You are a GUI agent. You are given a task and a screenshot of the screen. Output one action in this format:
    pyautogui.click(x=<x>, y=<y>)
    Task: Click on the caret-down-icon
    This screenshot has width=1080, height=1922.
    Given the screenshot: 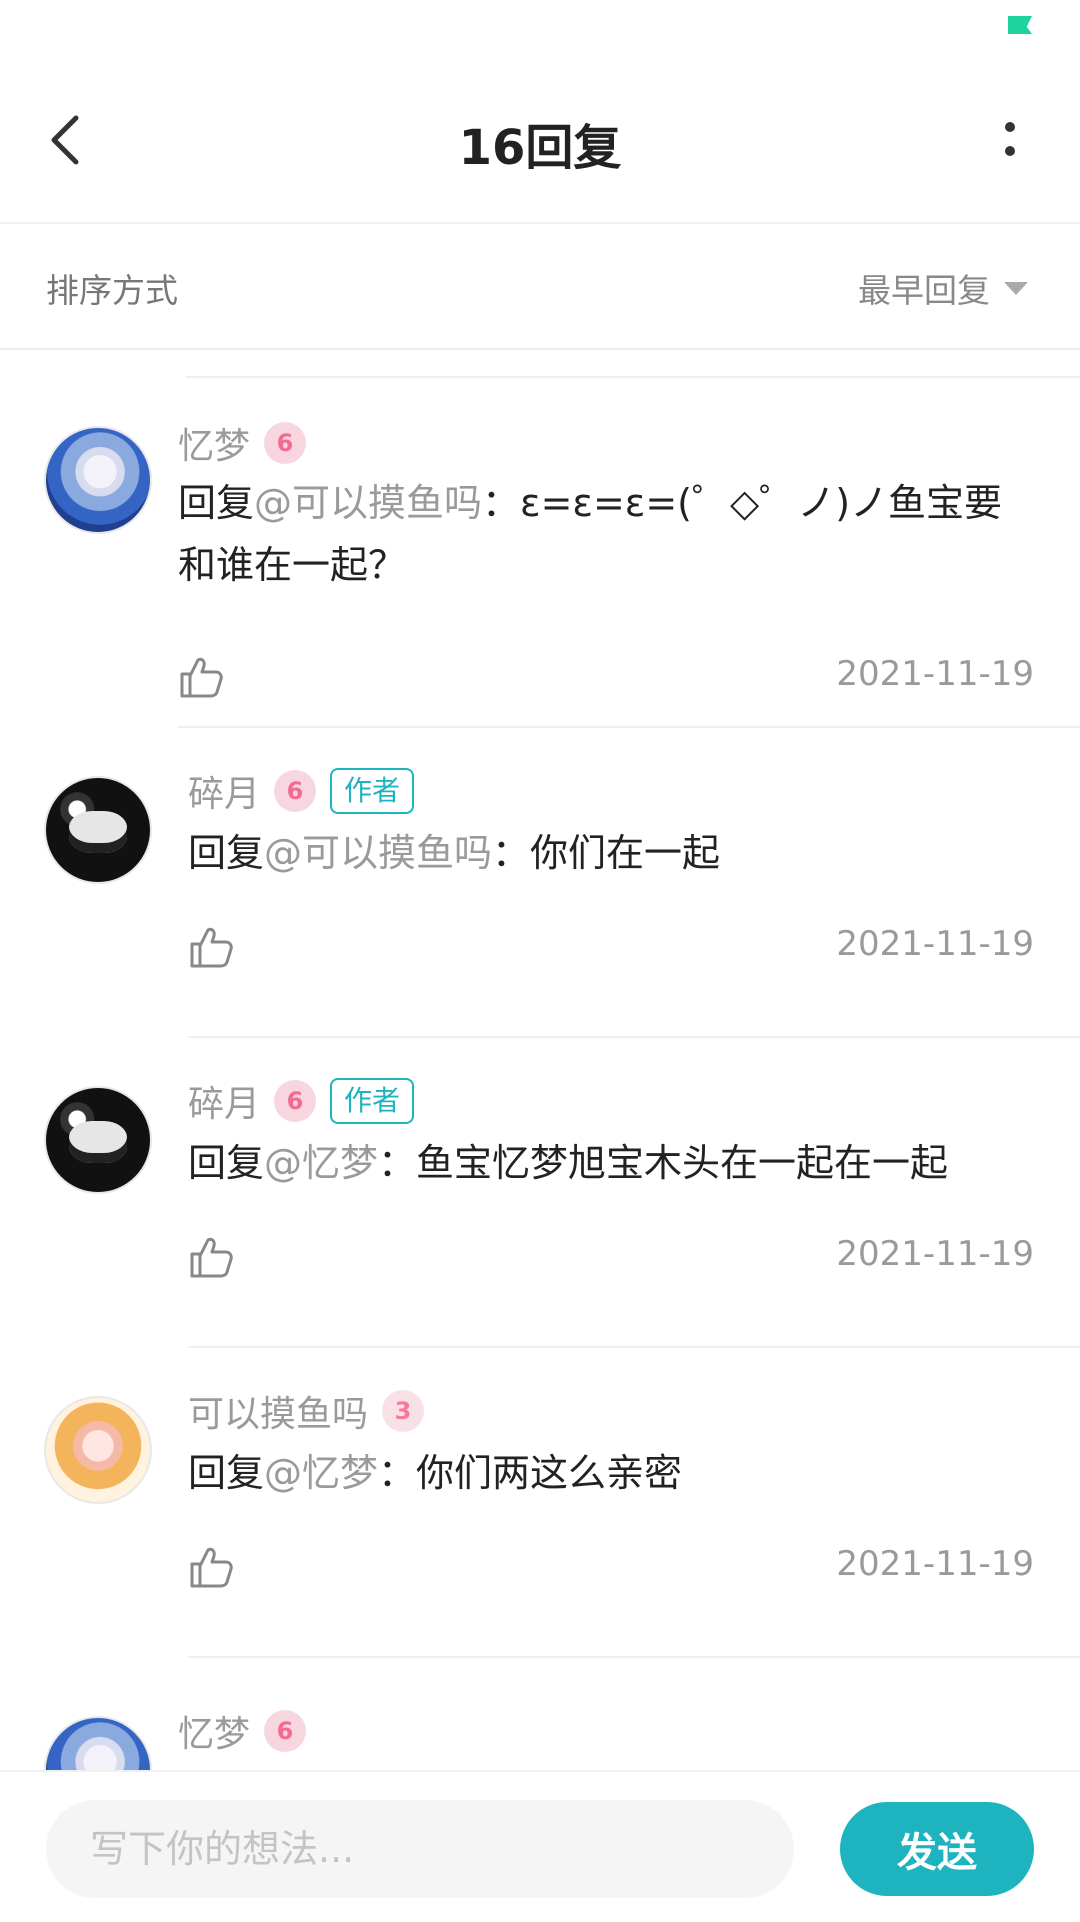 What is the action you would take?
    pyautogui.click(x=1016, y=288)
    